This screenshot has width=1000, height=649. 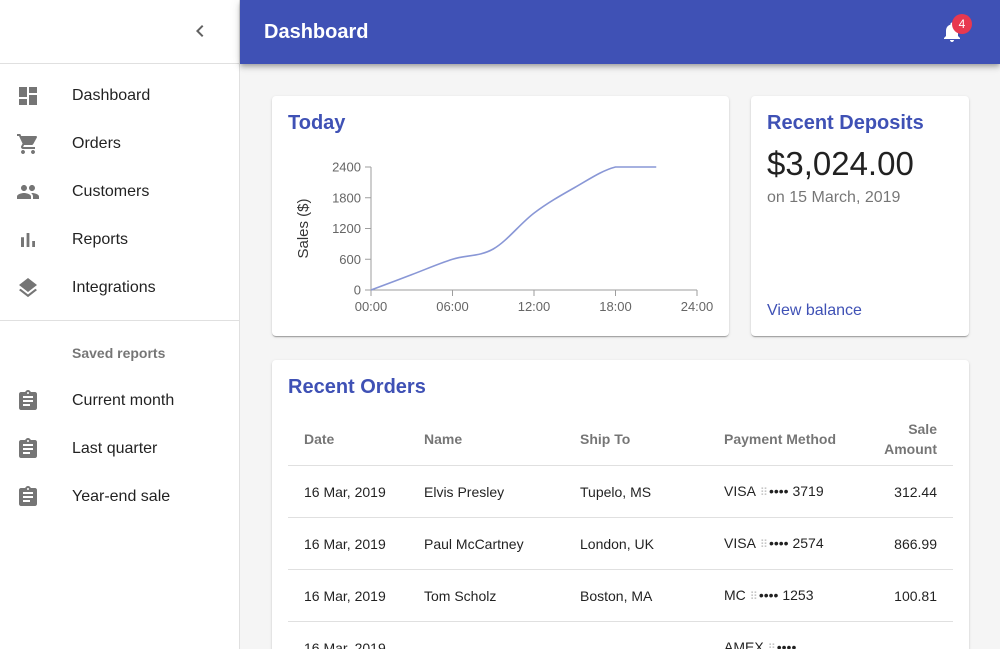 What do you see at coordinates (452, 306) in the screenshot?
I see `svg-text: 06:00` at bounding box center [452, 306].